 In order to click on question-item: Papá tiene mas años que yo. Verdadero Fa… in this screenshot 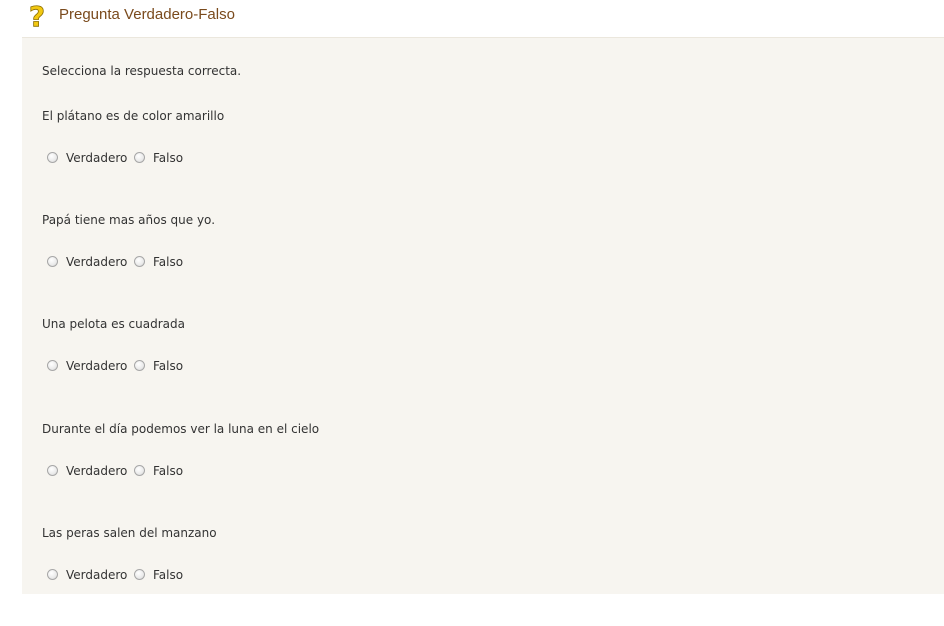, I will do `click(482, 263)`.